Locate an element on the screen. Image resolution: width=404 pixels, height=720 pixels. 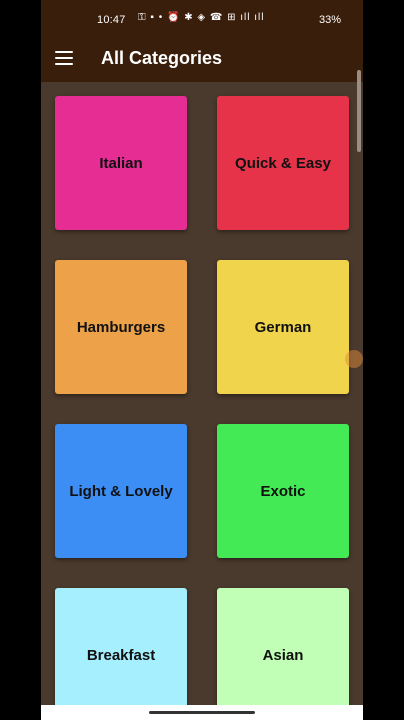
category-label: Quick & Easy is located at coordinates (283, 163).